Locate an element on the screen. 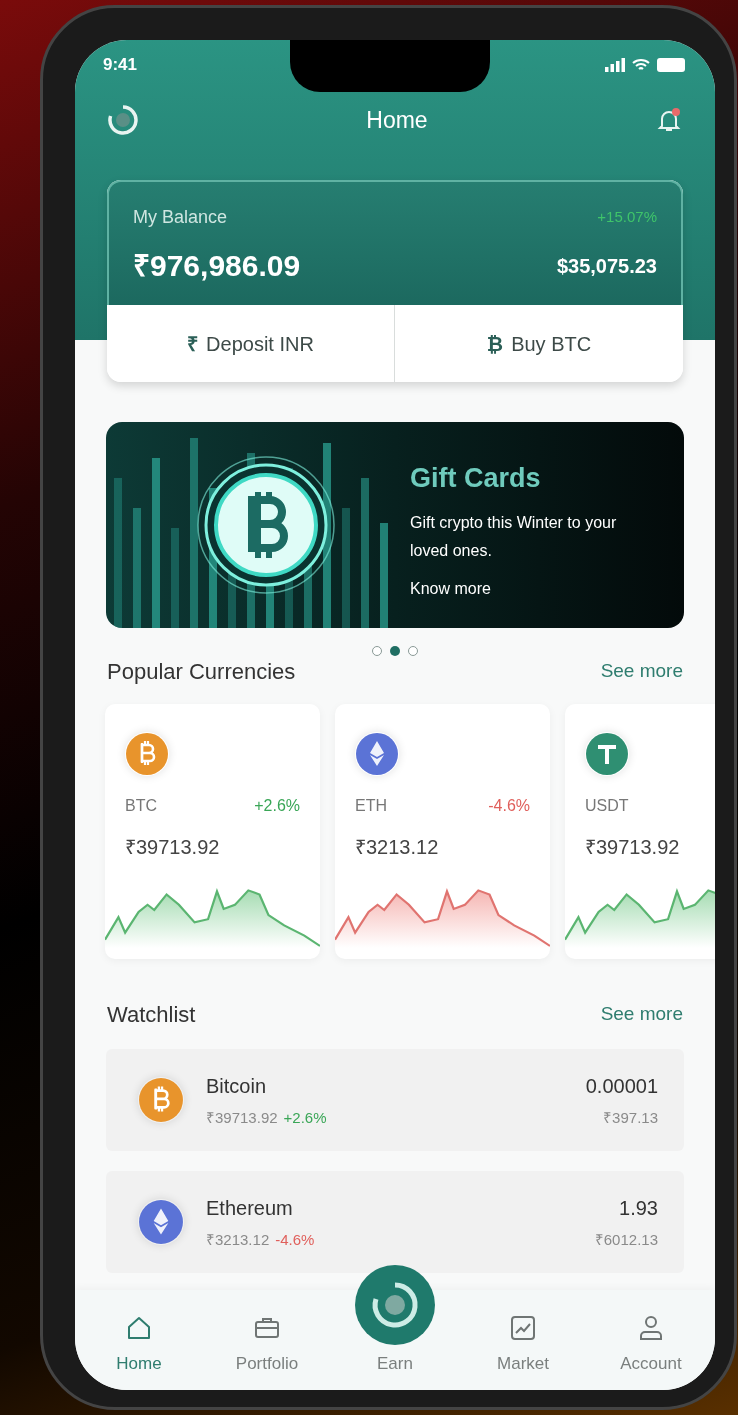 Image resolution: width=738 pixels, height=1415 pixels. currency-change: -4.6% is located at coordinates (509, 806).